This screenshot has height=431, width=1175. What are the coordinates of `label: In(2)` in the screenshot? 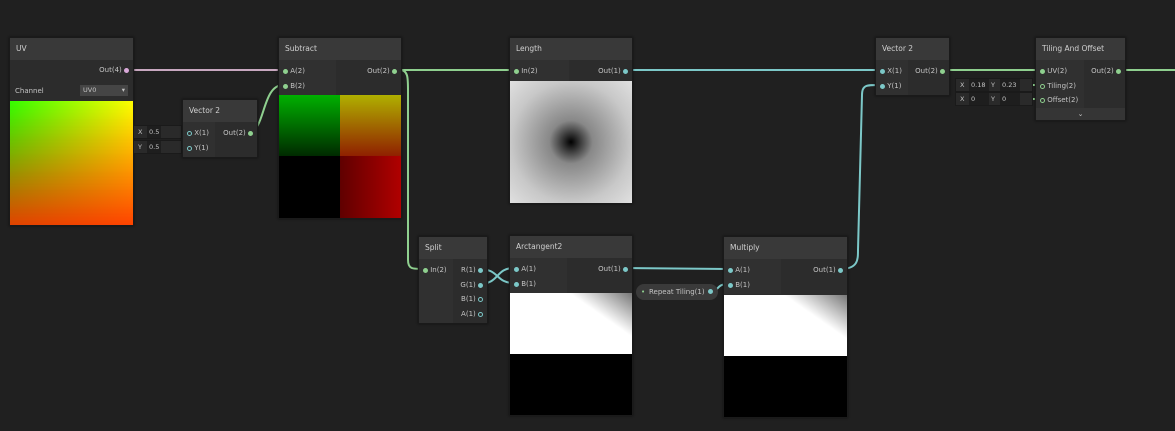 It's located at (529, 71).